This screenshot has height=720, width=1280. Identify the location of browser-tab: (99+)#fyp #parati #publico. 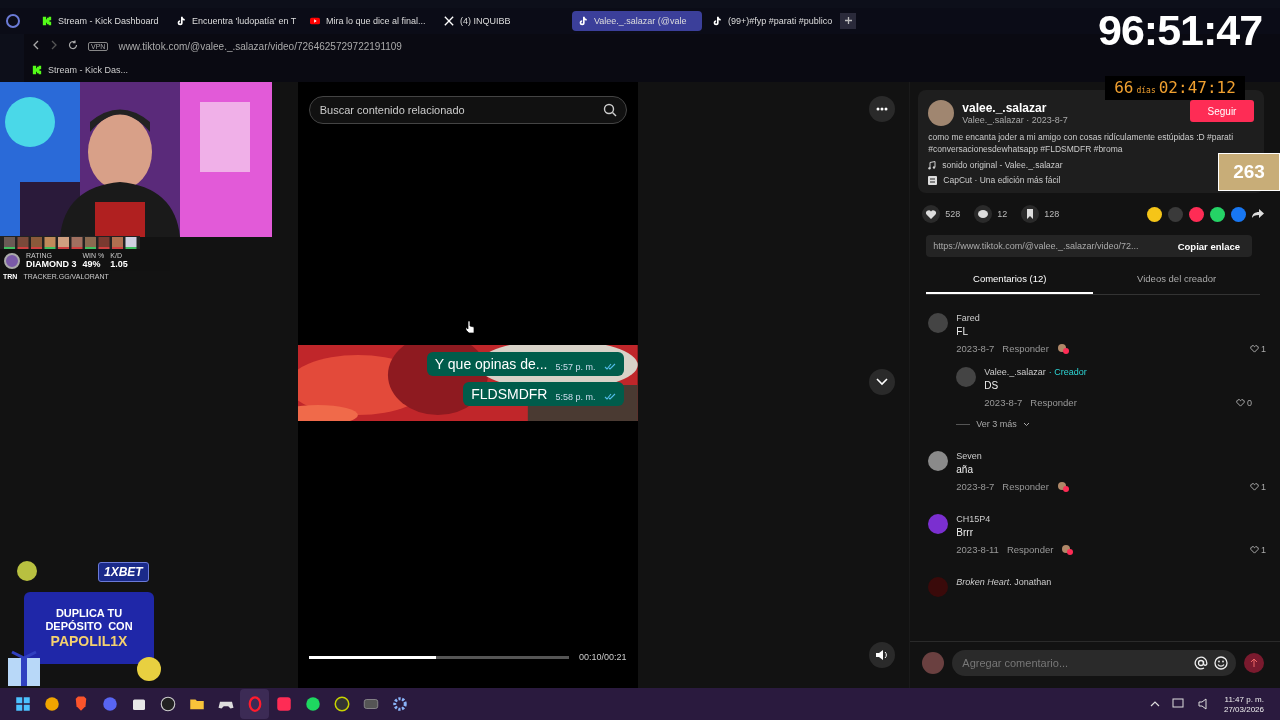
(771, 21).